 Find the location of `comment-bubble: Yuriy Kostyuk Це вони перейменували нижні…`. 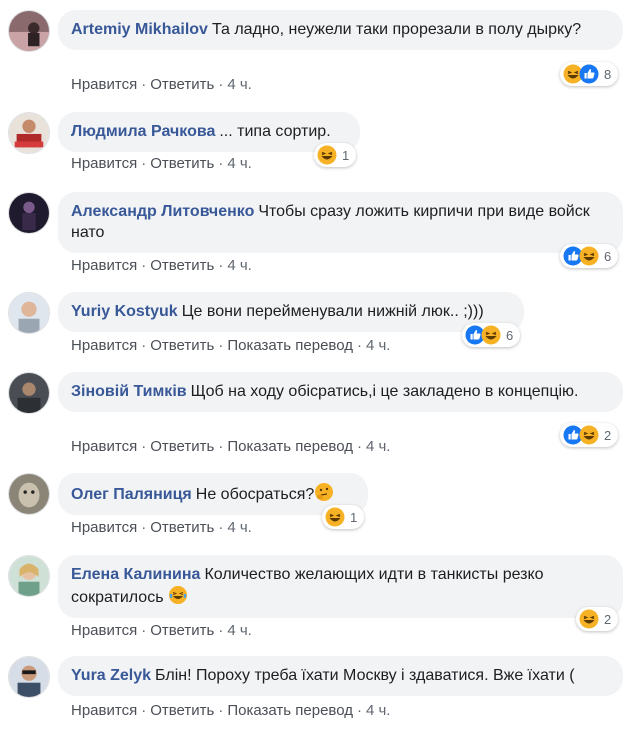

comment-bubble: Yuriy Kostyuk Це вони перейменували нижні… is located at coordinates (291, 312).